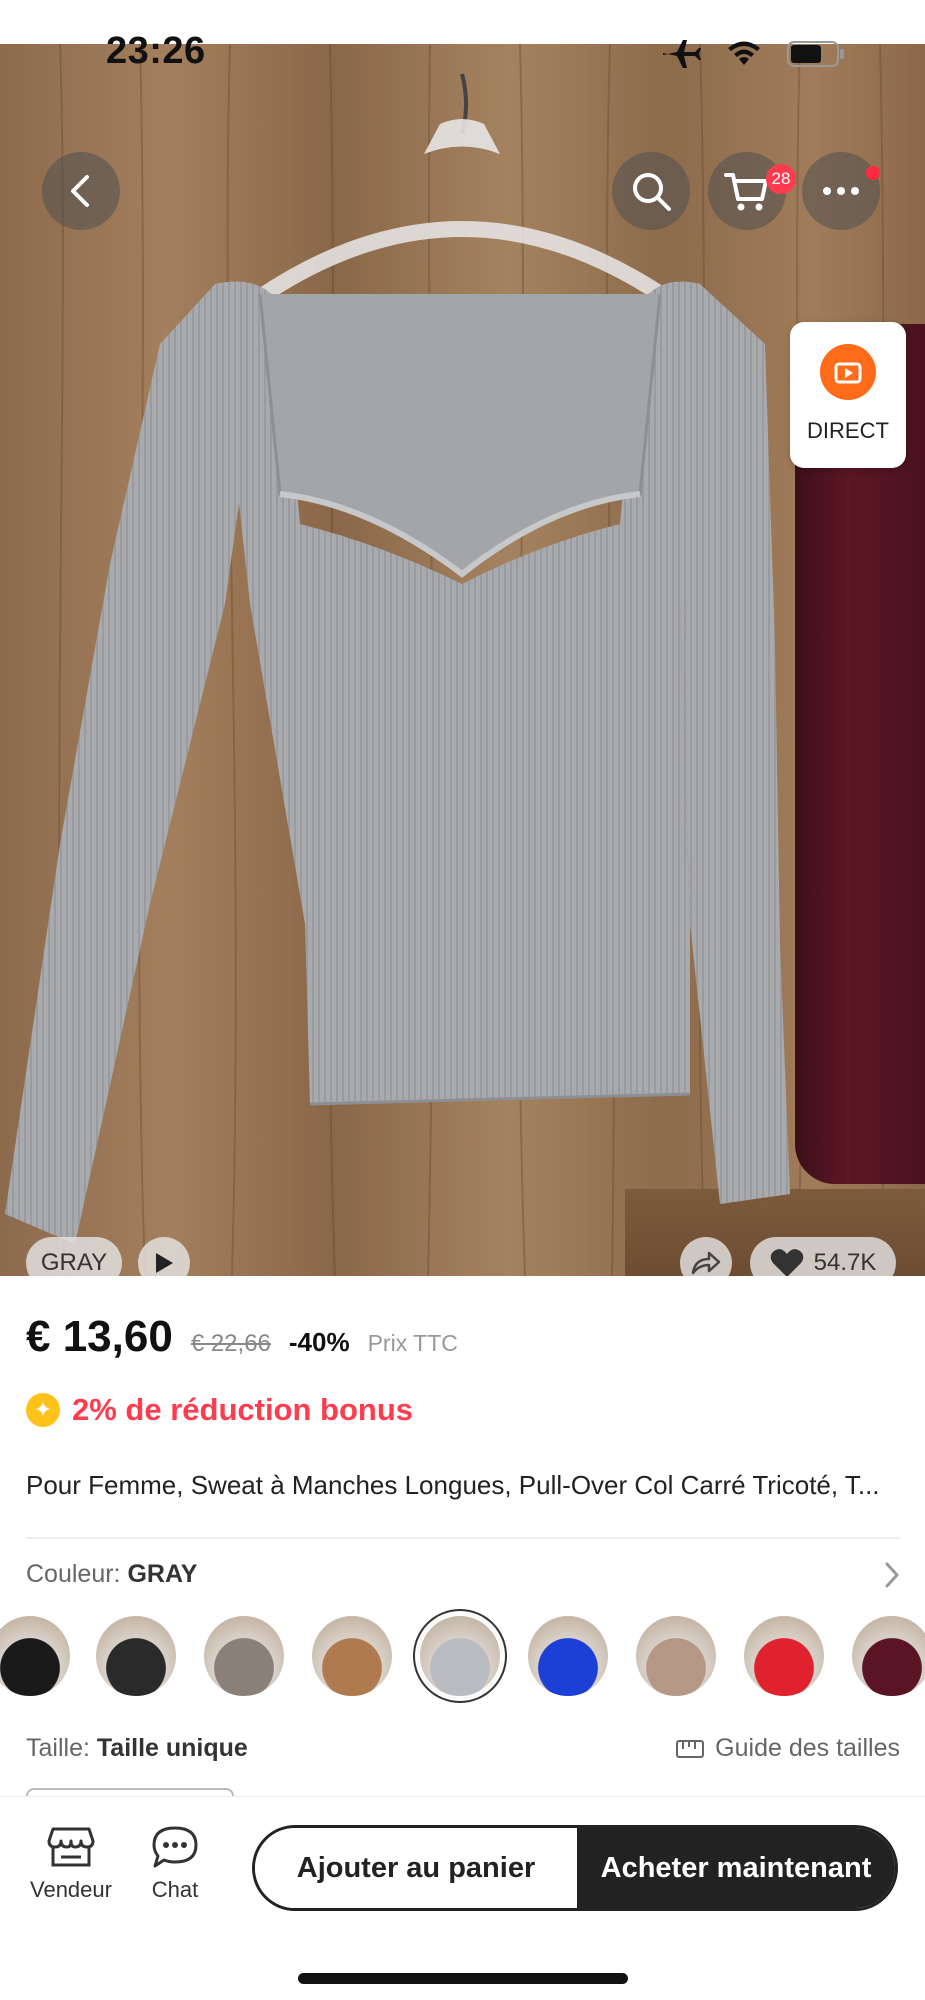 This screenshot has height=2000, width=925. I want to click on current-price: € 13,60, so click(99, 1336).